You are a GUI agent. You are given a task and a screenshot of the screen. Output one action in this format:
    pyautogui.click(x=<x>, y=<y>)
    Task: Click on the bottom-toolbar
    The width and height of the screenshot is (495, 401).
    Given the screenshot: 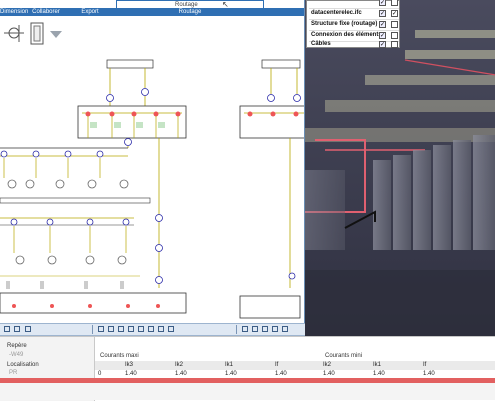 What is the action you would take?
    pyautogui.click(x=152, y=329)
    